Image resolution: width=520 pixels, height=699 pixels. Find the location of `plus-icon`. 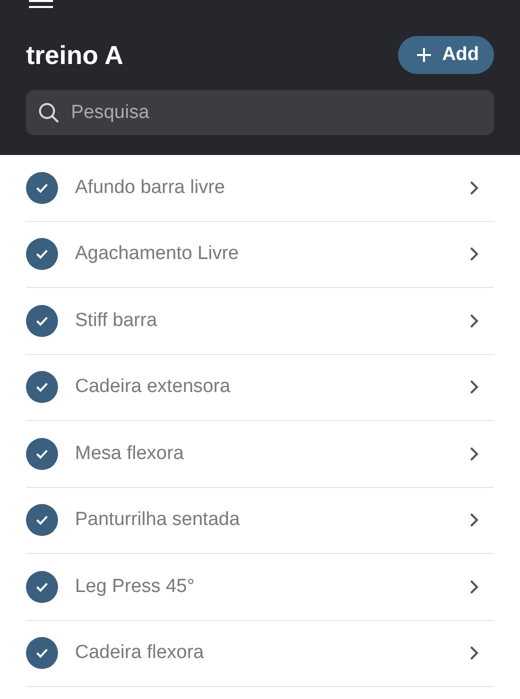

plus-icon is located at coordinates (424, 55).